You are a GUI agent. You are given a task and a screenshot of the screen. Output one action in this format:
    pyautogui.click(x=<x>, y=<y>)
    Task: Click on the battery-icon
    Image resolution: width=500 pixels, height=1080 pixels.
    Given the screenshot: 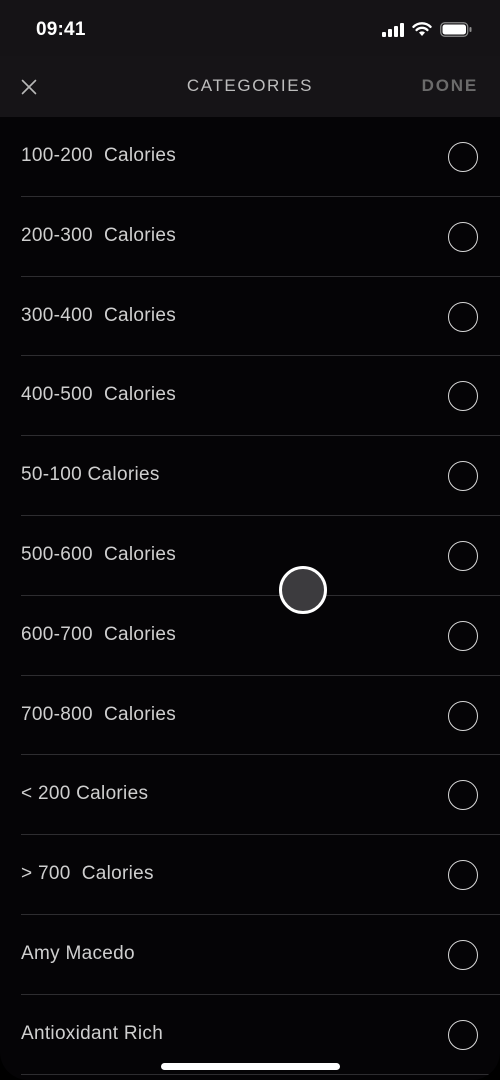 What is the action you would take?
    pyautogui.click(x=456, y=29)
    